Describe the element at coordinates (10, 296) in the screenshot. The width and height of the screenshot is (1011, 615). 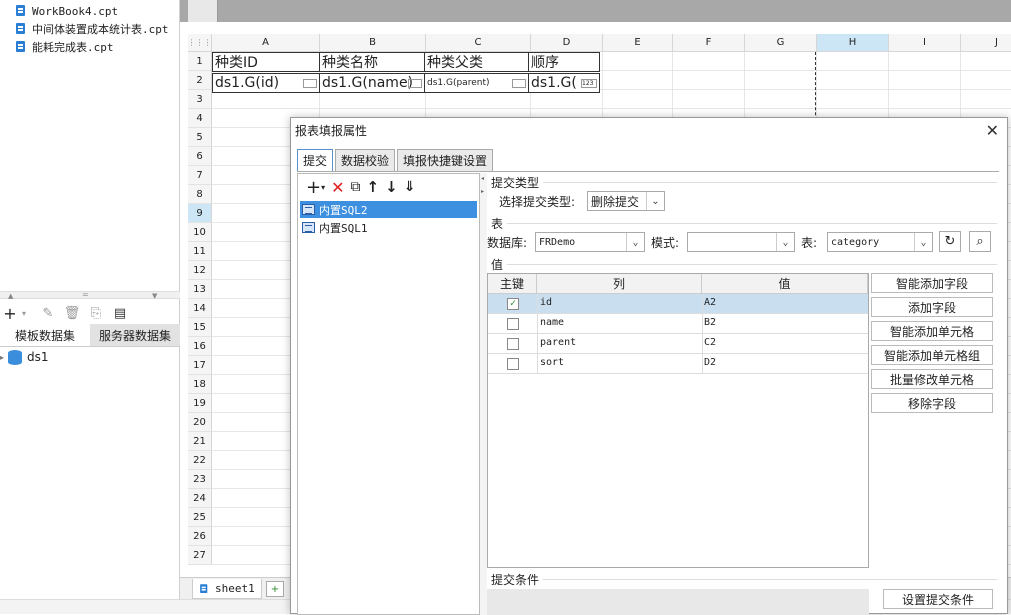
I see `collapse-up-icon: ▲` at that location.